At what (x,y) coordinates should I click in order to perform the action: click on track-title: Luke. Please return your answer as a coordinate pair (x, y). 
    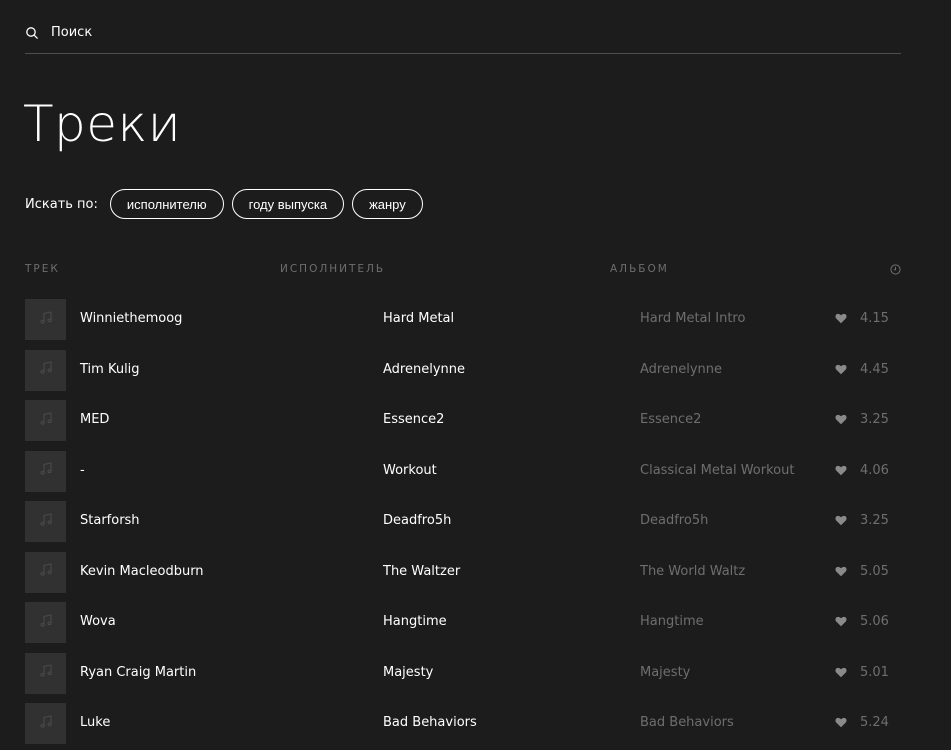
    Looking at the image, I should click on (95, 722).